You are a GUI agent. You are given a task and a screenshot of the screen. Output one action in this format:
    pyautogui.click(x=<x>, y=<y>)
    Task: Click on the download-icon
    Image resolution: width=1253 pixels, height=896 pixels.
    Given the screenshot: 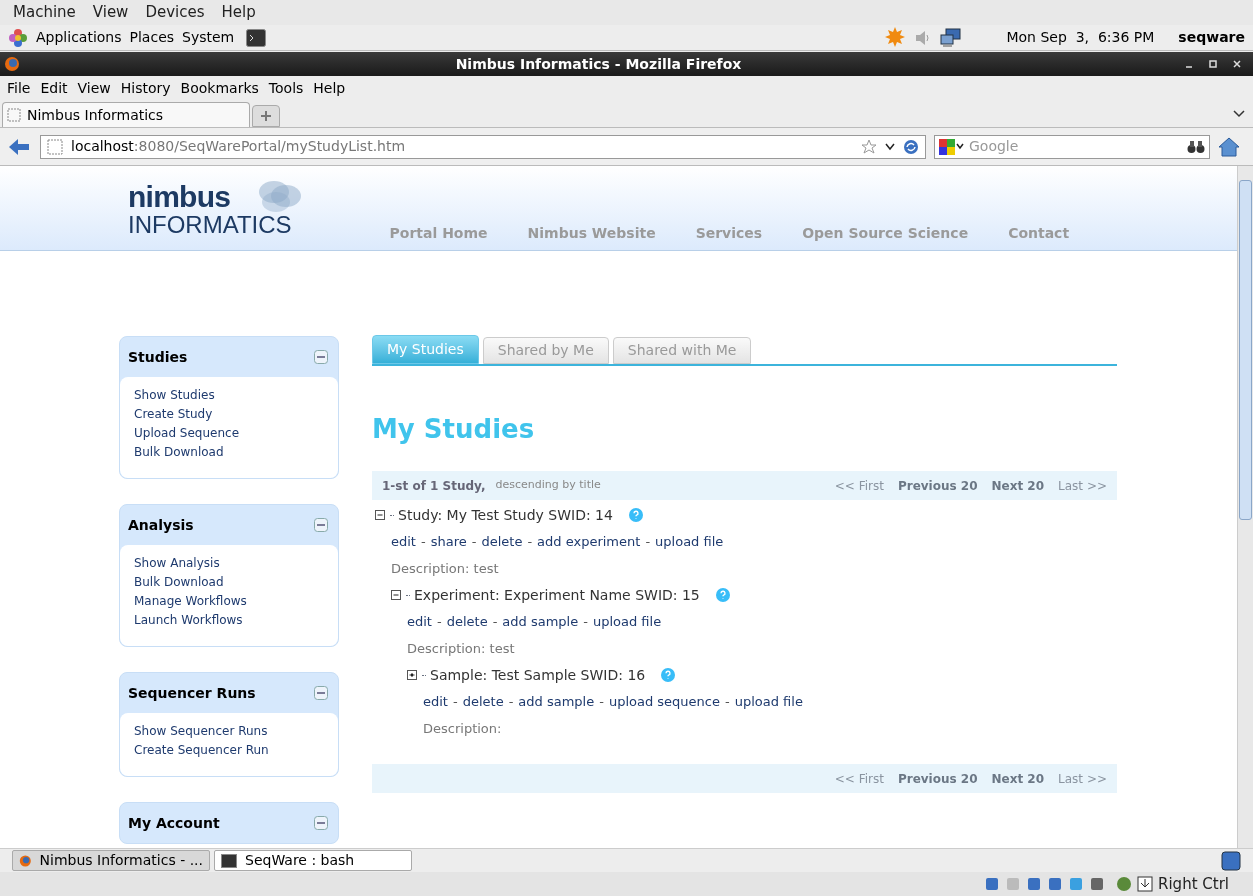 What is the action you would take?
    pyautogui.click(x=1145, y=884)
    